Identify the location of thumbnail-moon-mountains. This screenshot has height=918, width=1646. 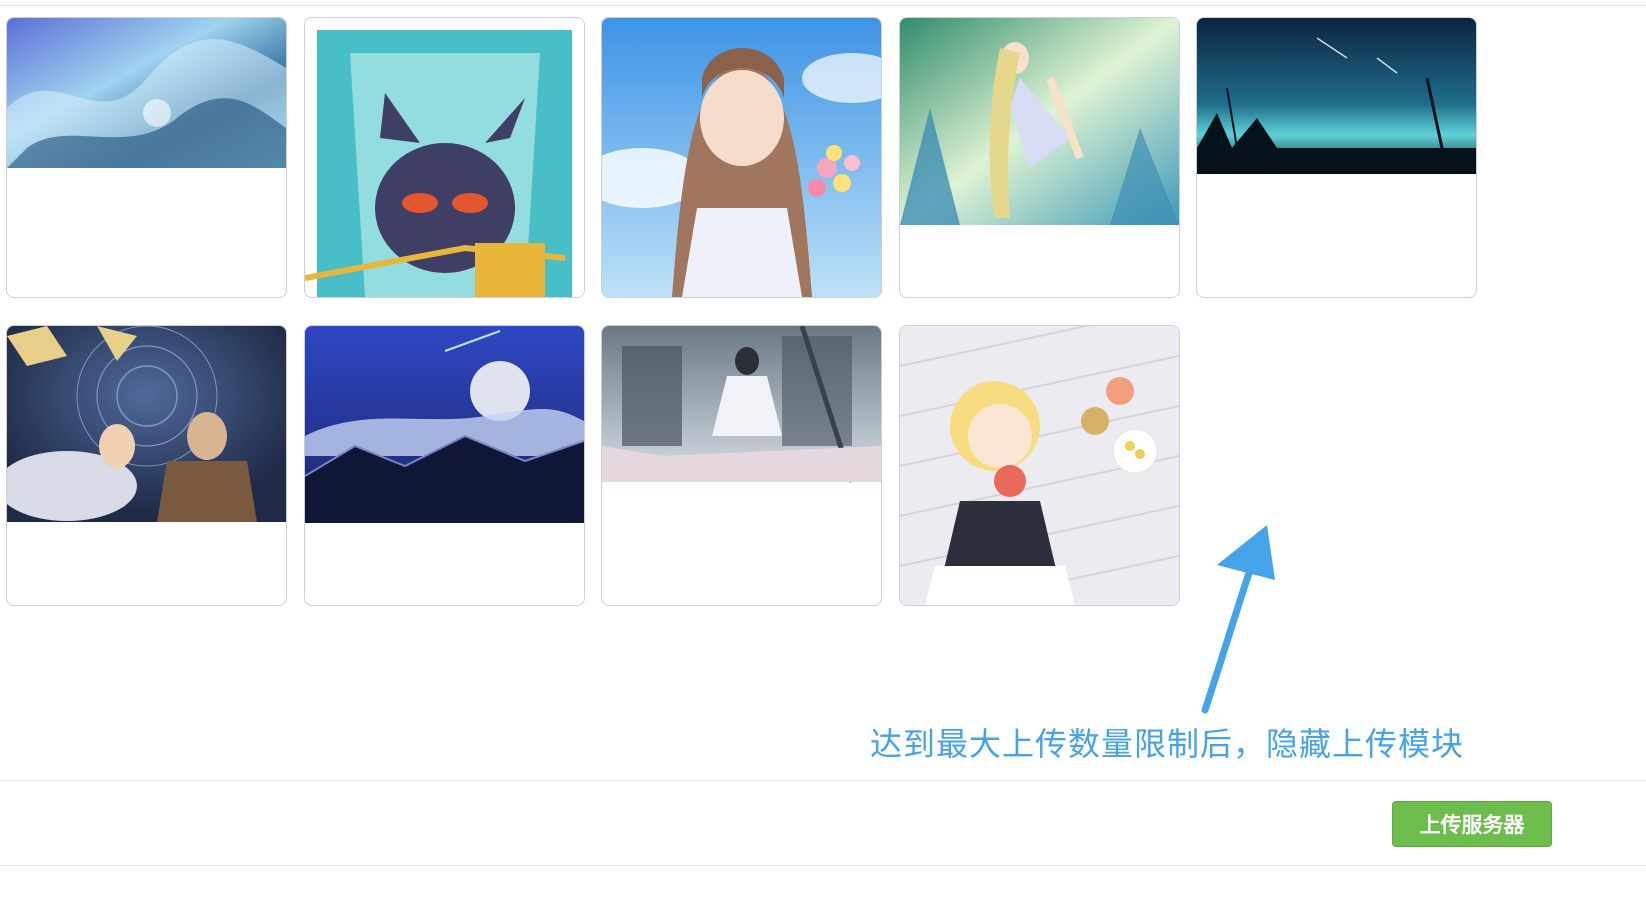
(444, 465).